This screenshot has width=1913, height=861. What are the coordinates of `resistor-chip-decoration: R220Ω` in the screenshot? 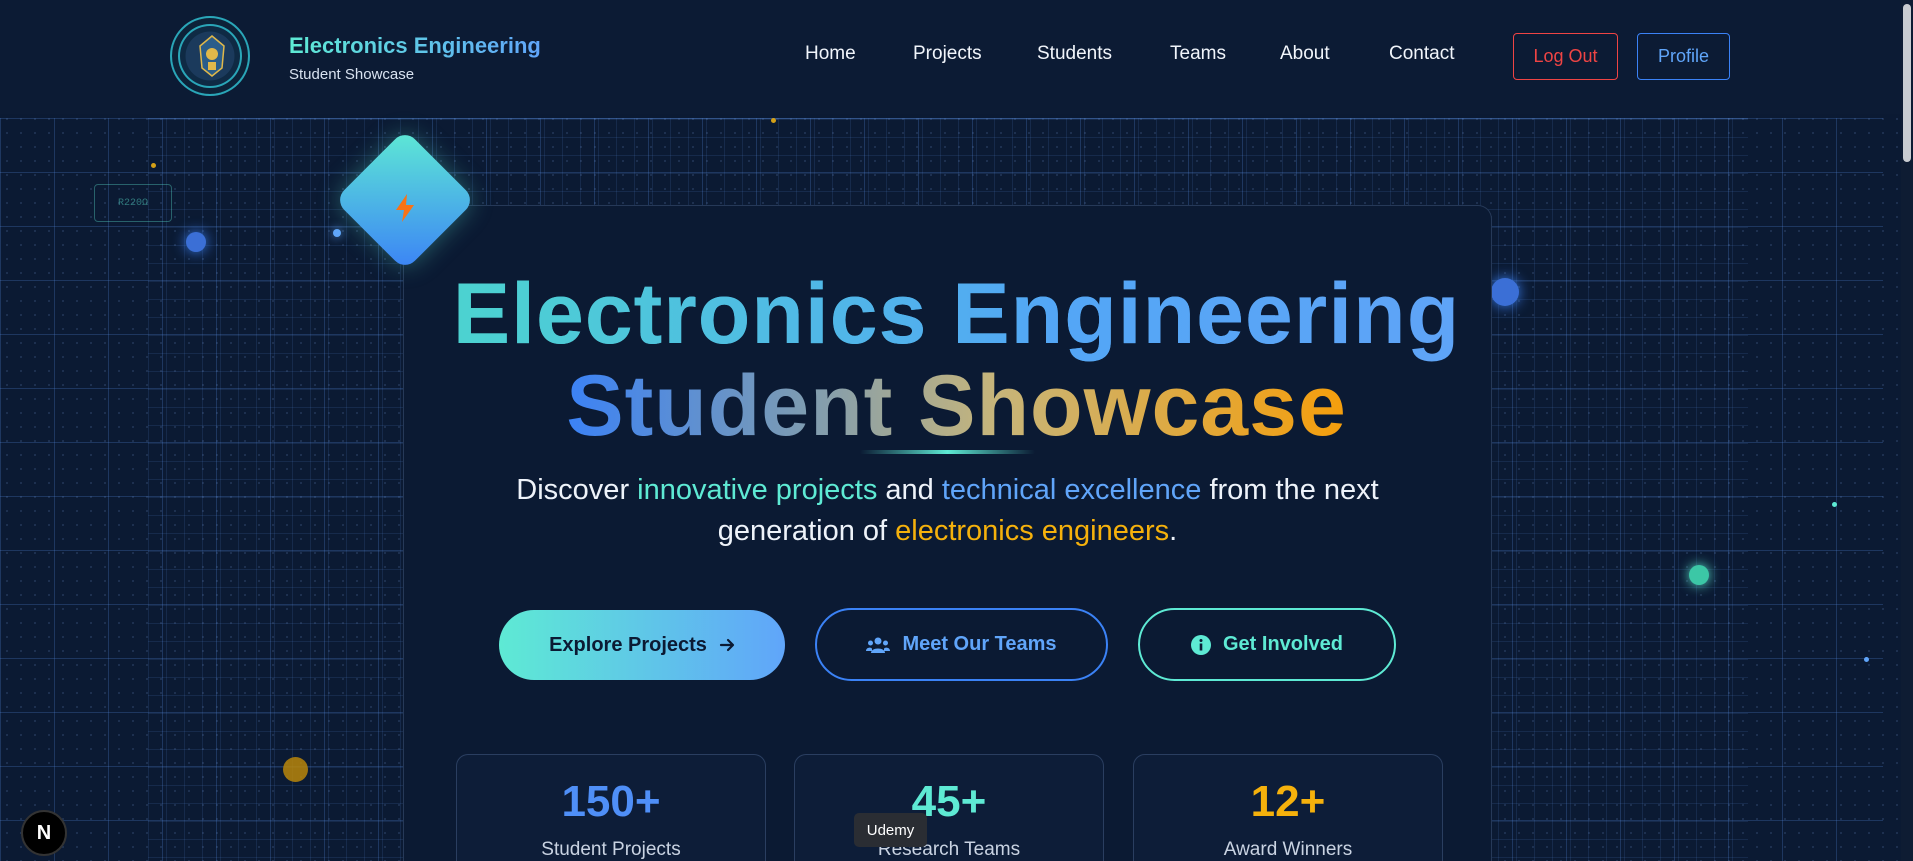 It's located at (133, 203).